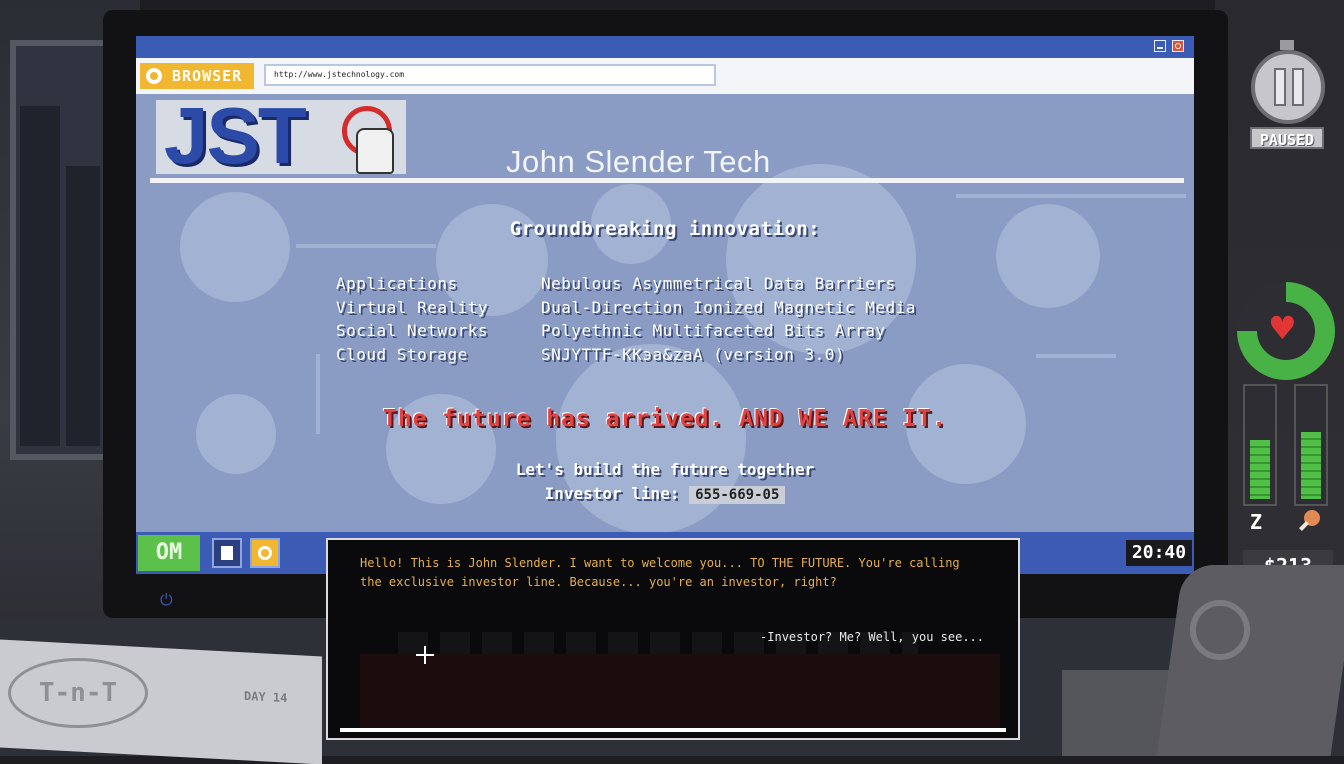 The width and height of the screenshot is (1344, 764). What do you see at coordinates (166, 600) in the screenshot?
I see `power-icon: ⏻` at bounding box center [166, 600].